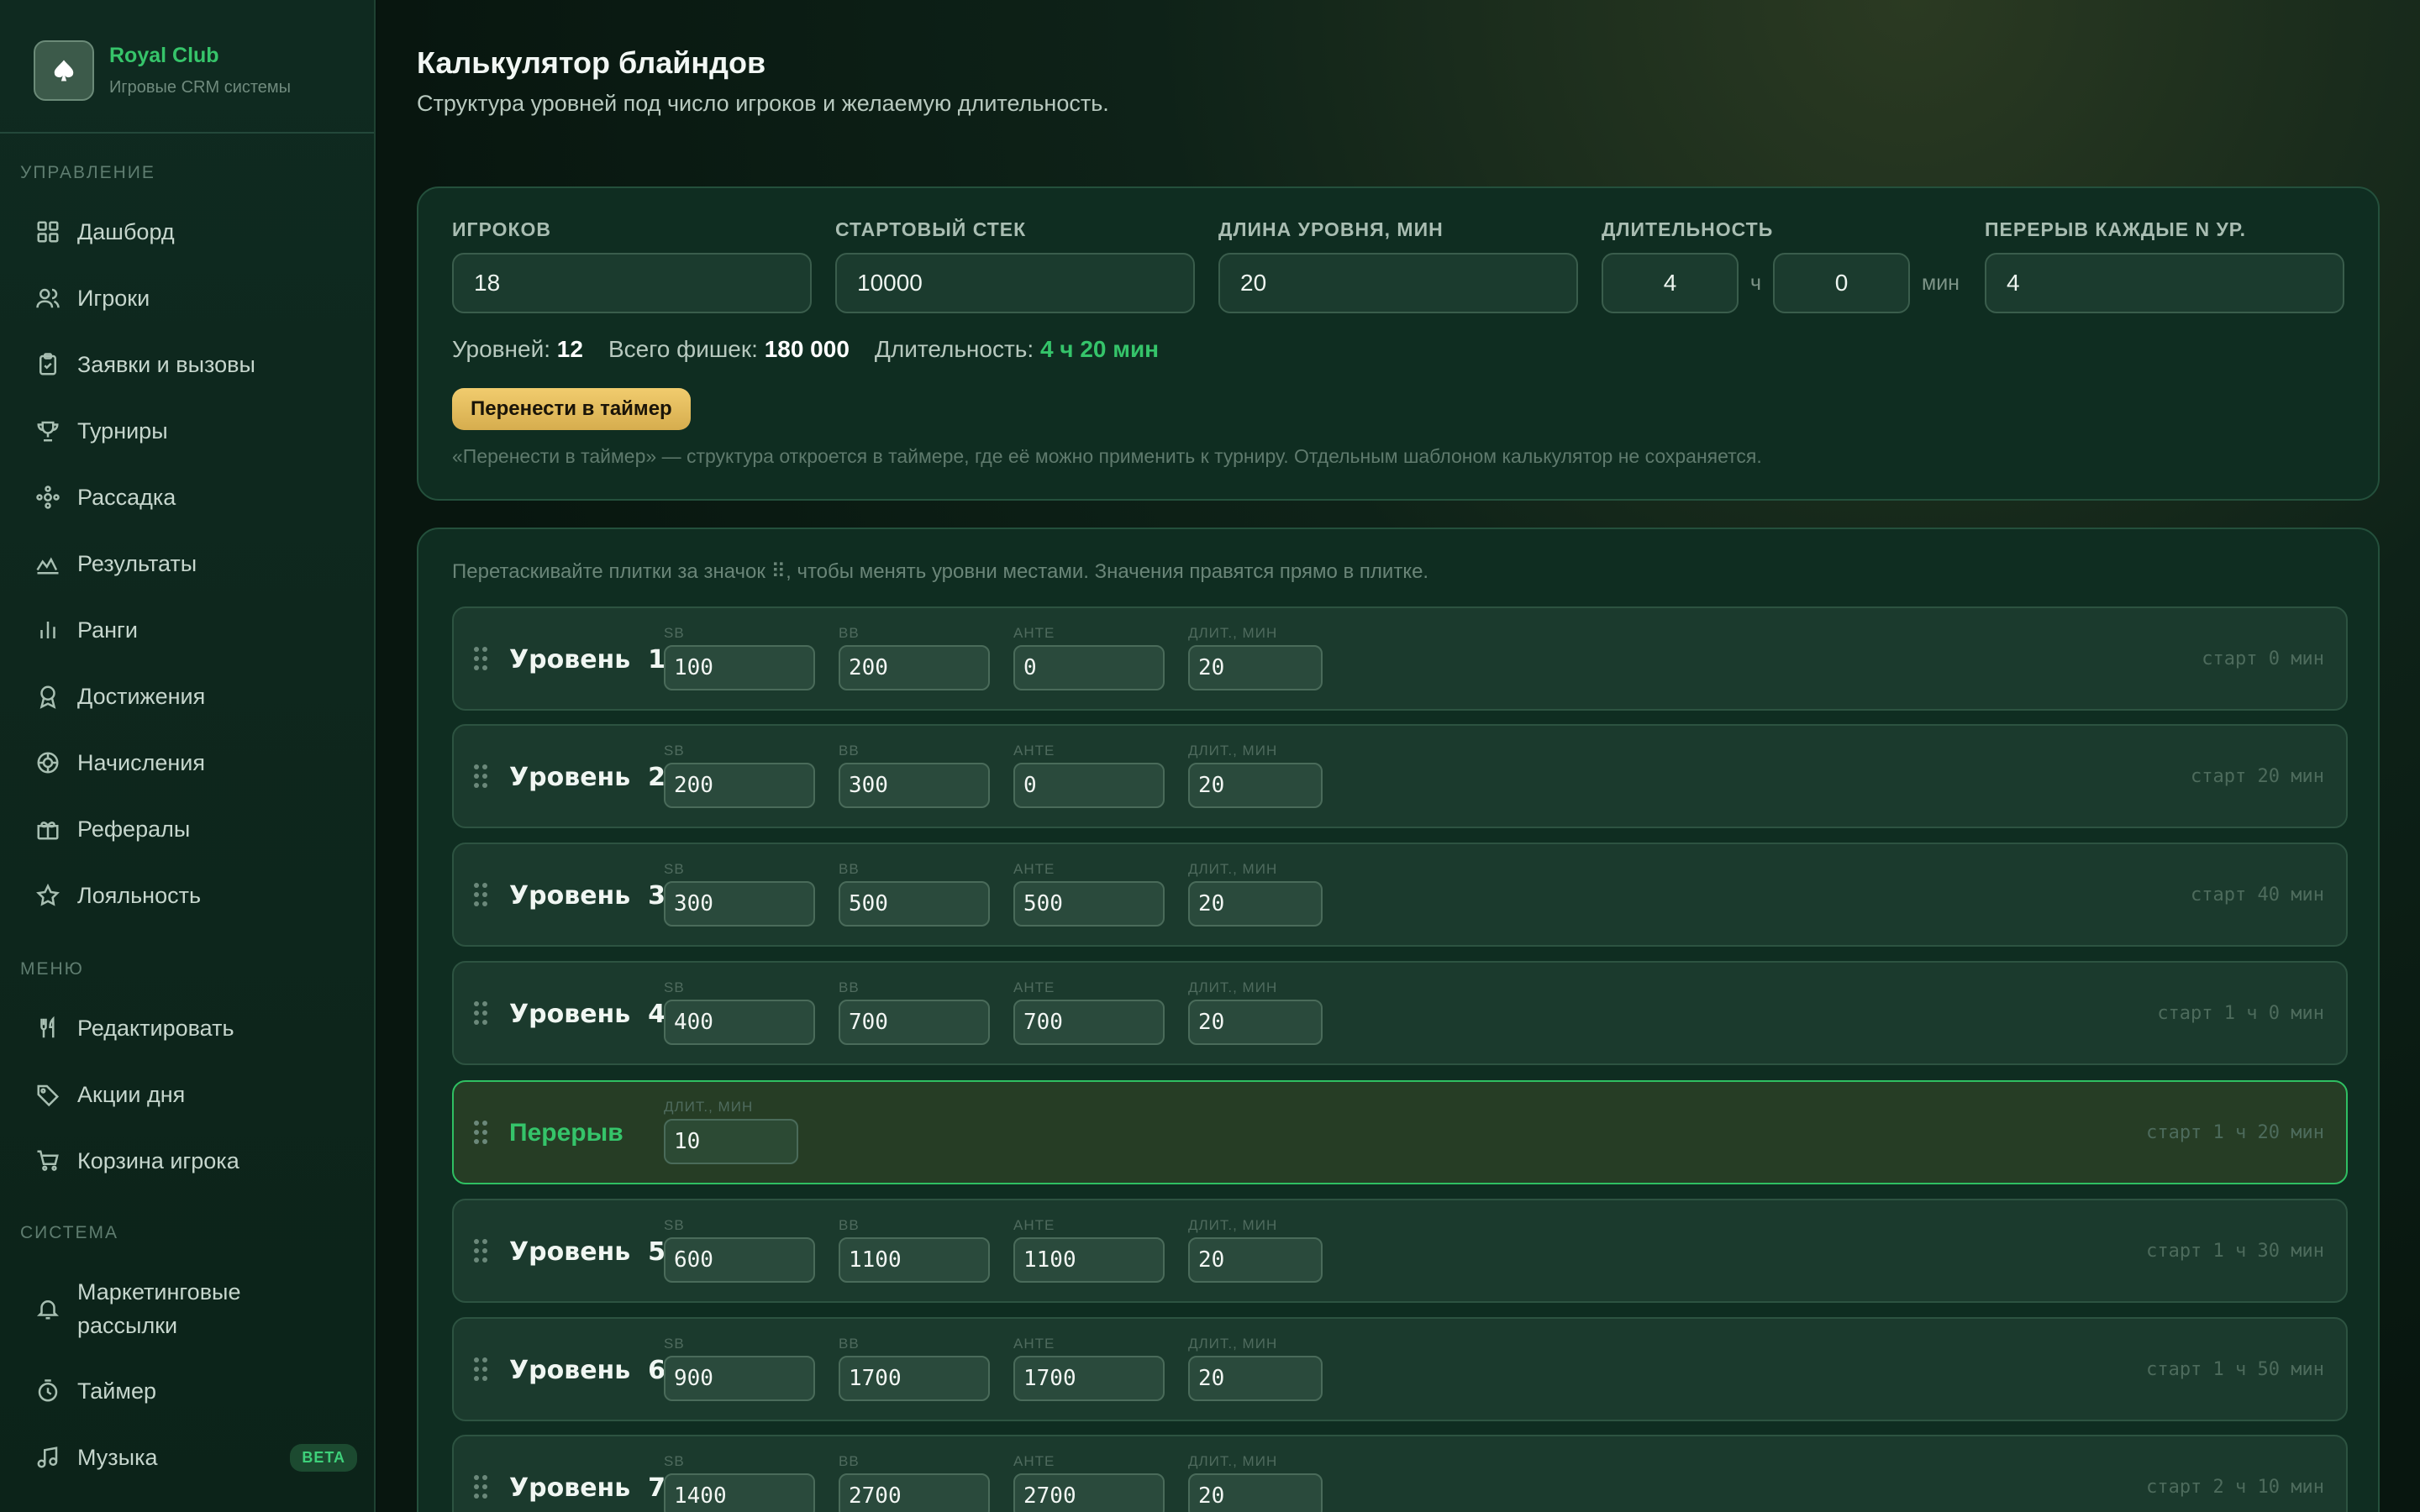 The height and width of the screenshot is (1512, 2420). What do you see at coordinates (914, 904) in the screenshot?
I see `bb-input: 500` at bounding box center [914, 904].